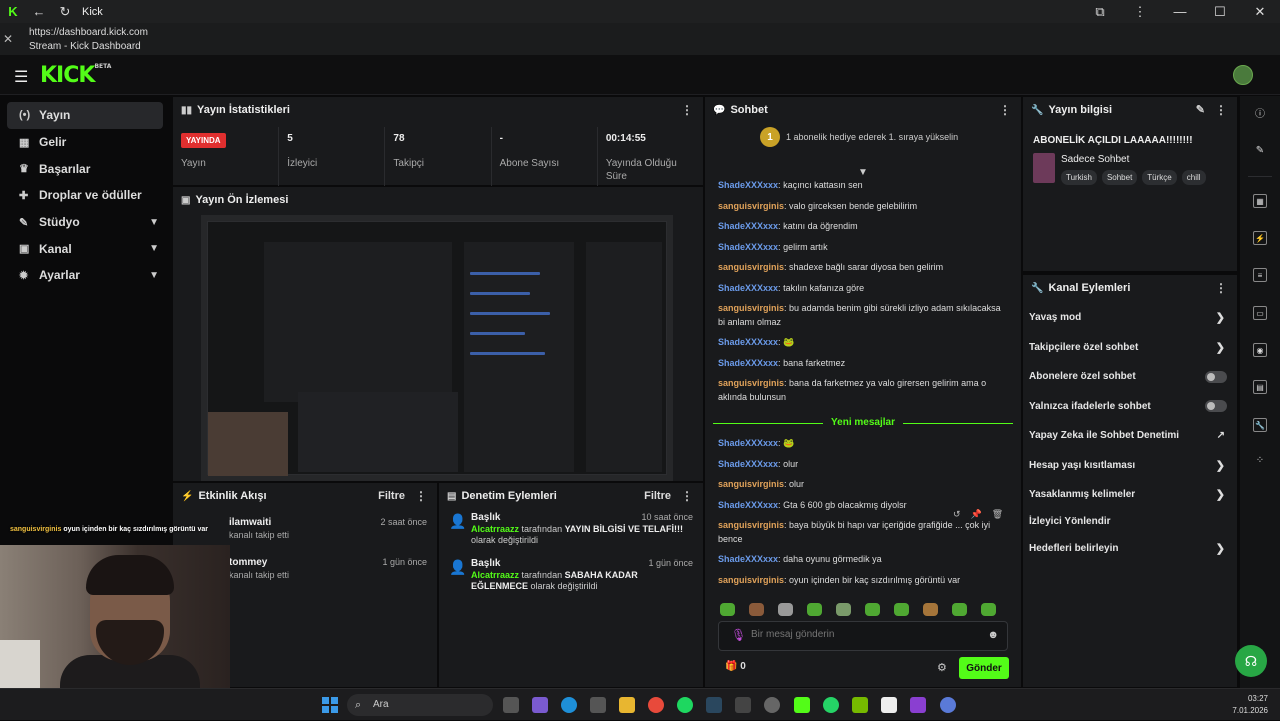 This screenshot has height=721, width=1280. I want to click on sidebar-item-basarilar: ♛ Başarılar, so click(85, 168).